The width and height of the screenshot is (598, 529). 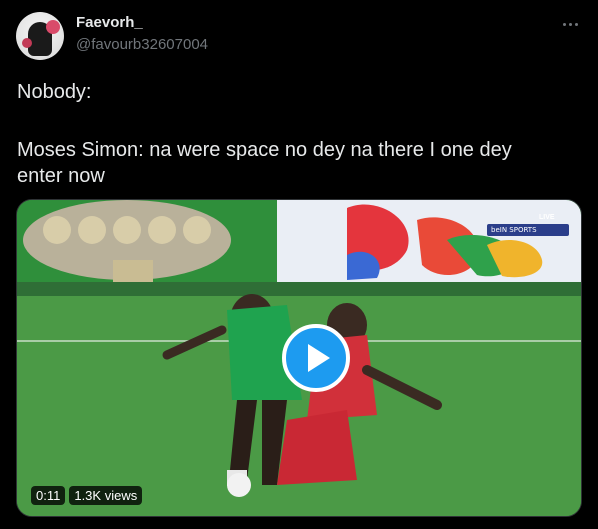 What do you see at coordinates (109, 22) in the screenshot?
I see `author-display-name: Faevorh_` at bounding box center [109, 22].